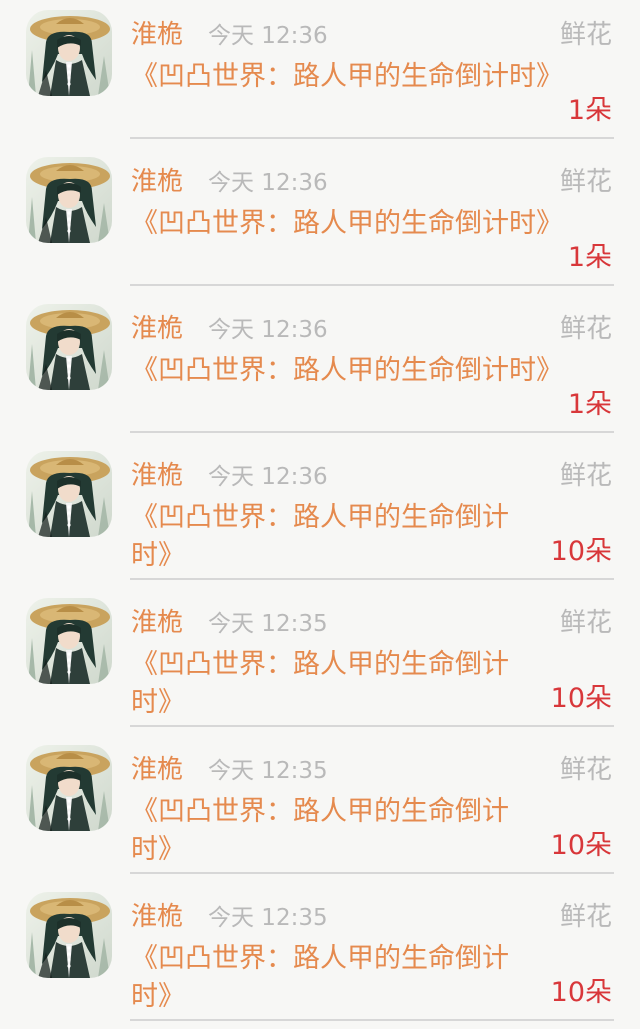 Image resolution: width=640 pixels, height=1029 pixels. I want to click on gift-record-item: 淮桅 今天 12:36 鲜花 《凹凸世界：路人甲的生命倒计时》 10朵, so click(320, 514).